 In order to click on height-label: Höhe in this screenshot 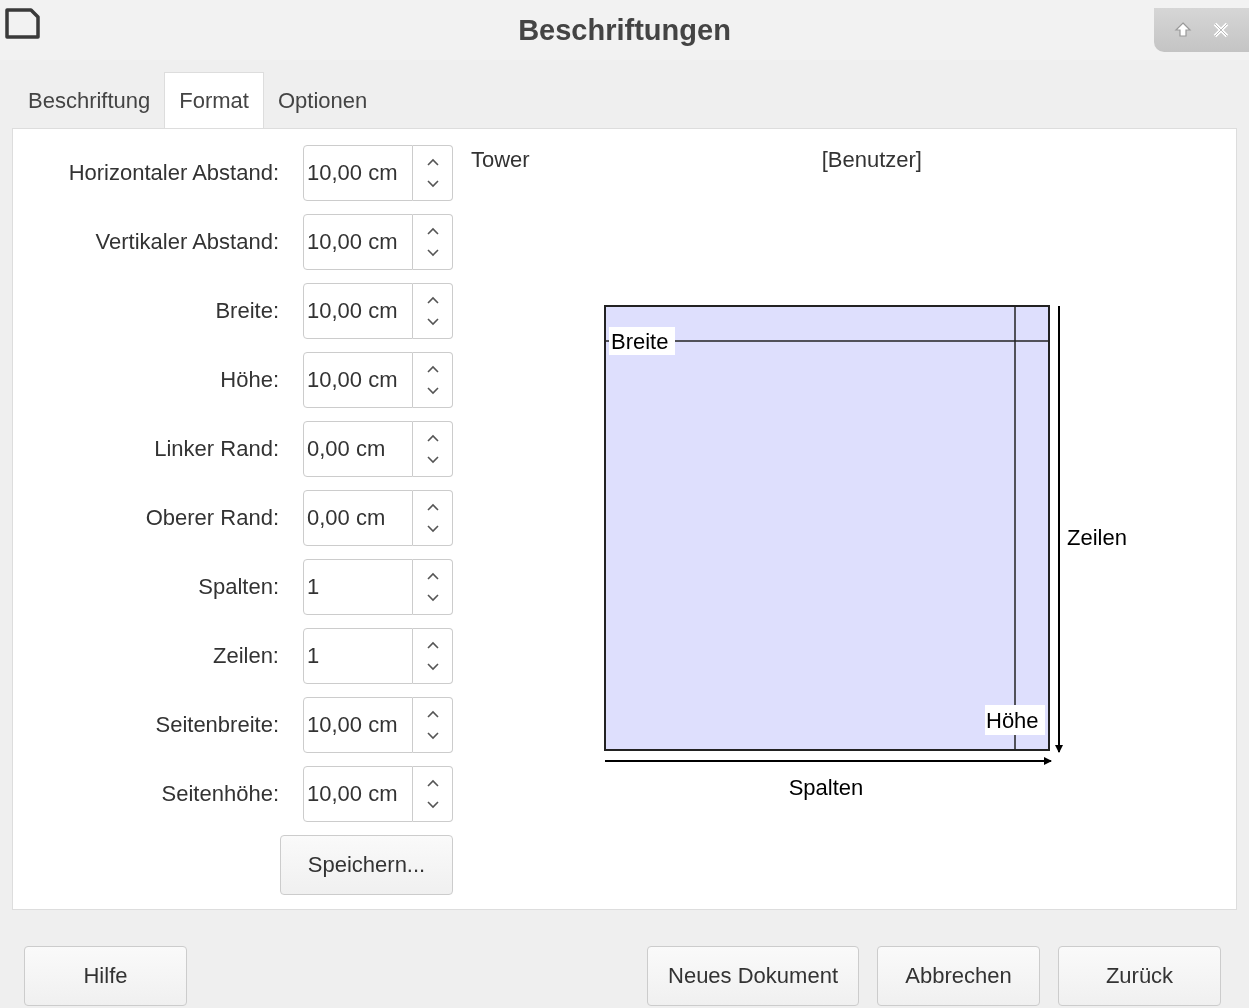, I will do `click(1012, 720)`.